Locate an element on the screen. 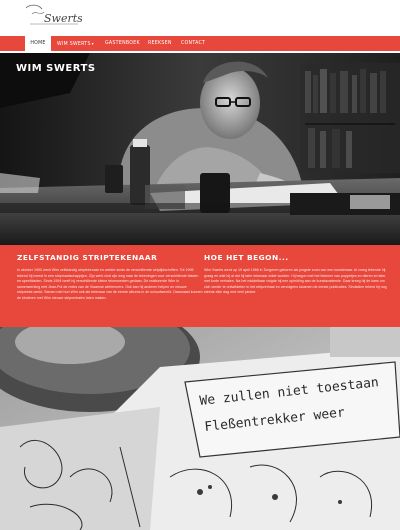 The width and height of the screenshot is (400, 530). nav-home: HOME is located at coordinates (38, 43).